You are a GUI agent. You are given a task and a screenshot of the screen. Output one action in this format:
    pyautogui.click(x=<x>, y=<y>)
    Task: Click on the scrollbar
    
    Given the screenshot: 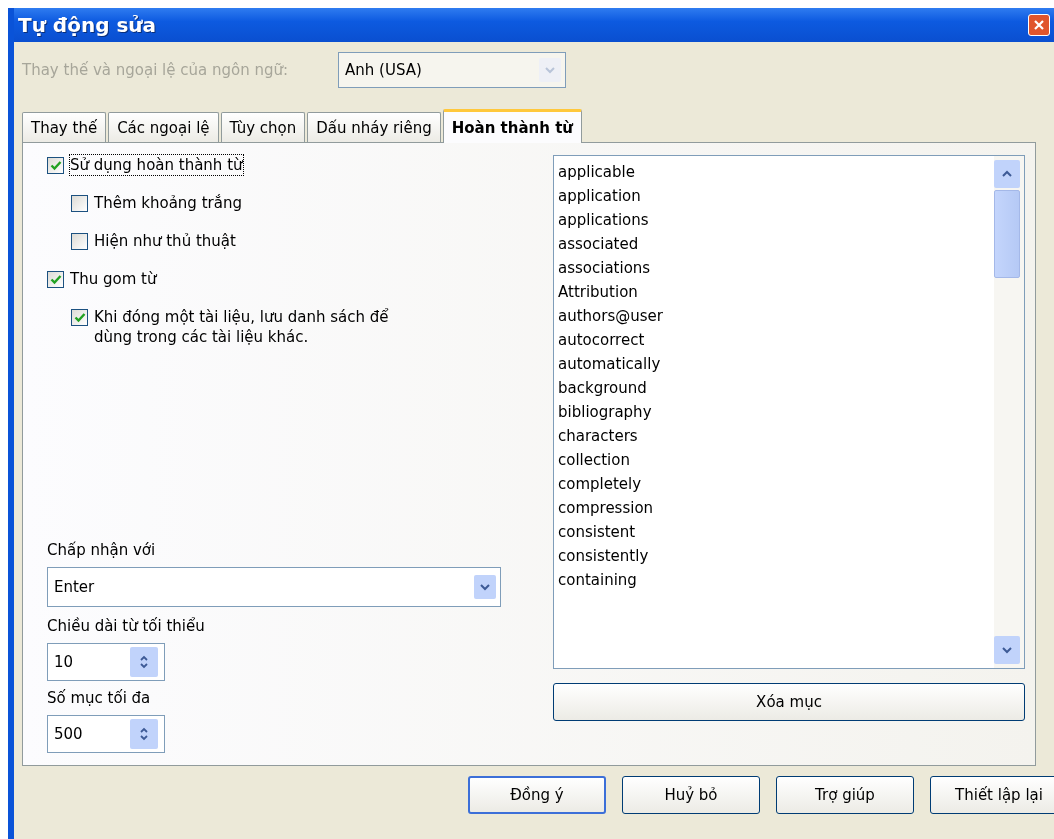 What is the action you would take?
    pyautogui.click(x=1009, y=412)
    